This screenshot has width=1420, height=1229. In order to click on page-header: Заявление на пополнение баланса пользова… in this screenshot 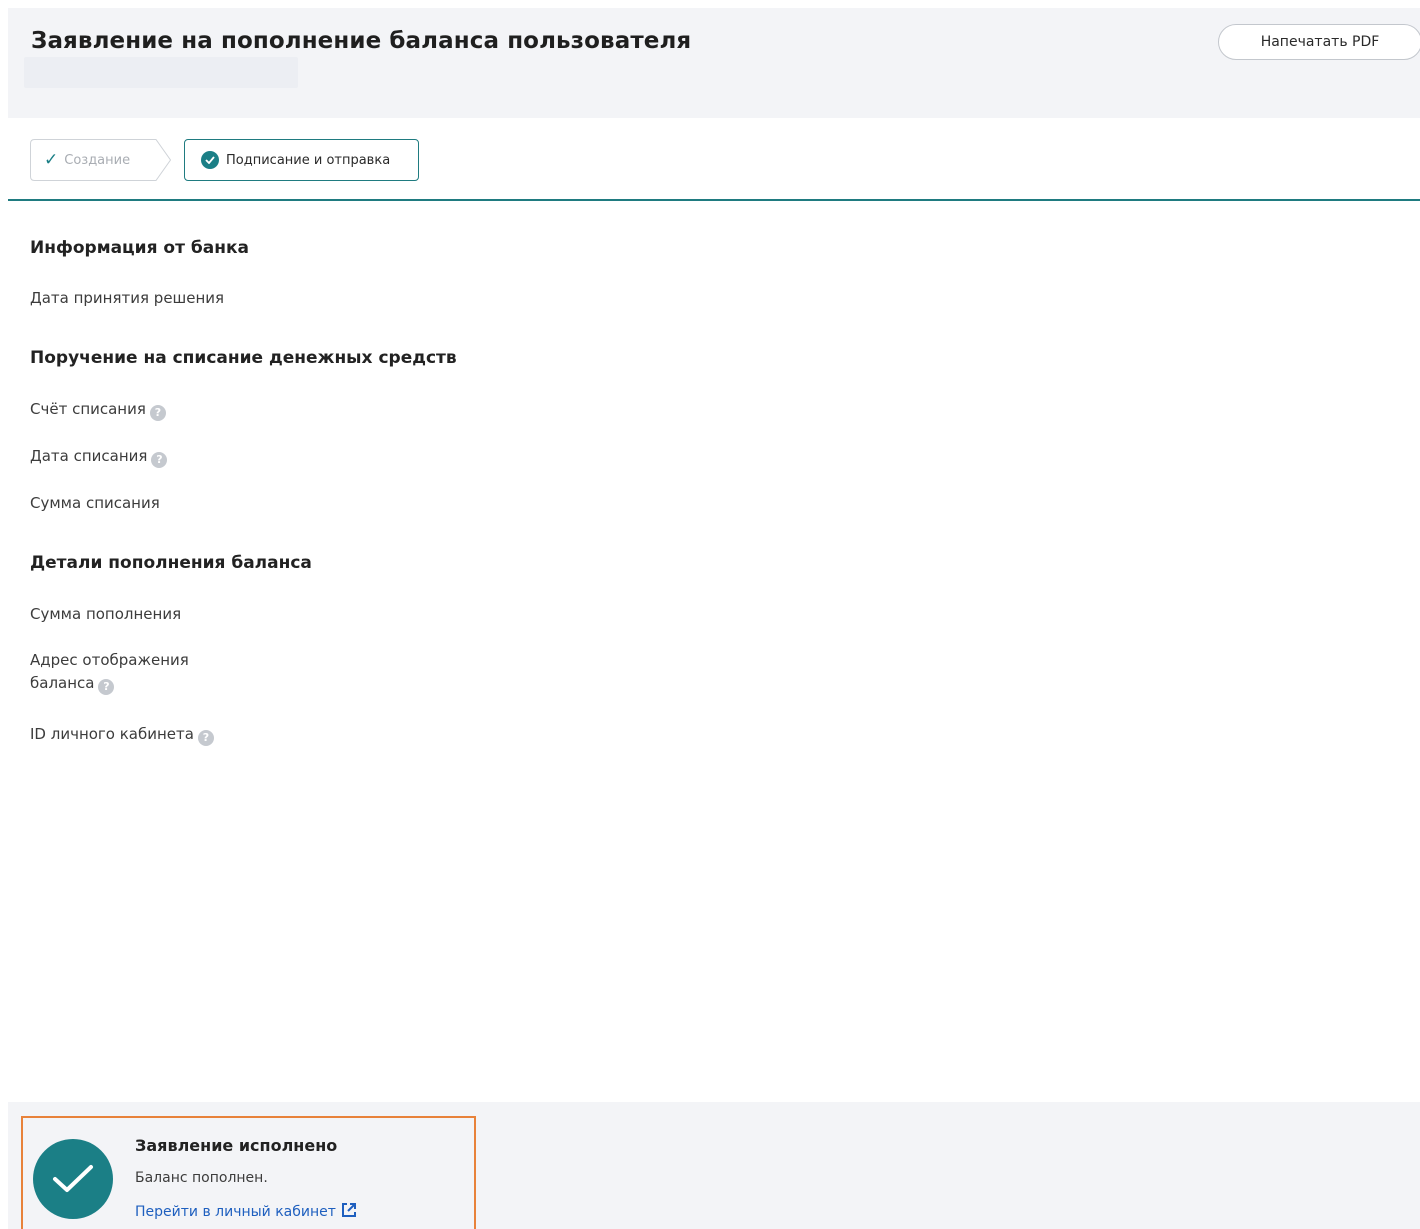, I will do `click(714, 63)`.